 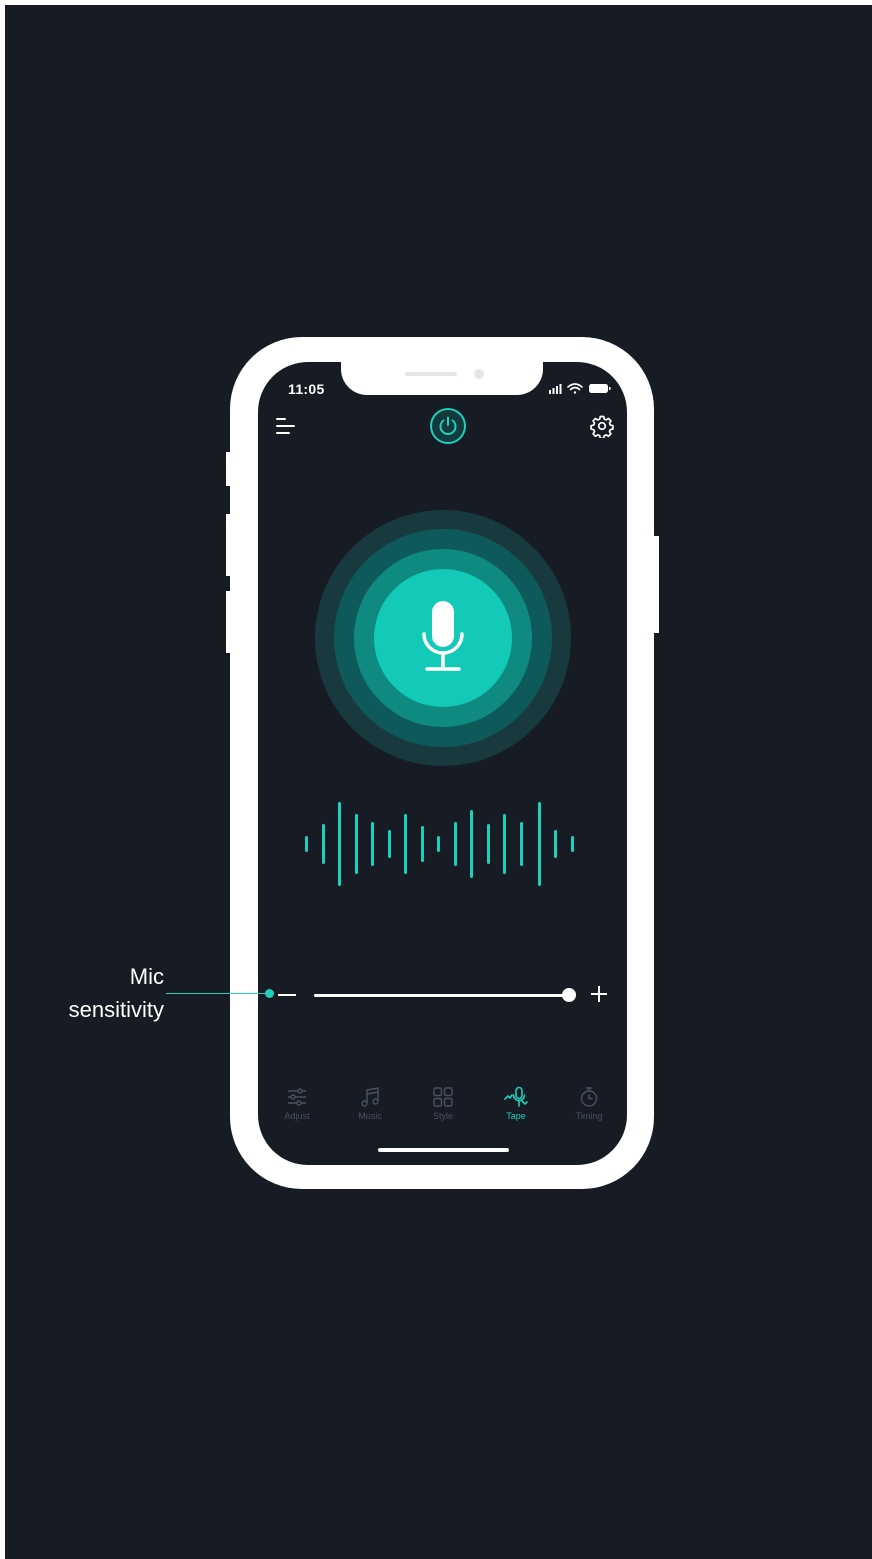 What do you see at coordinates (569, 995) in the screenshot?
I see `sensitivity-slider-thumb` at bounding box center [569, 995].